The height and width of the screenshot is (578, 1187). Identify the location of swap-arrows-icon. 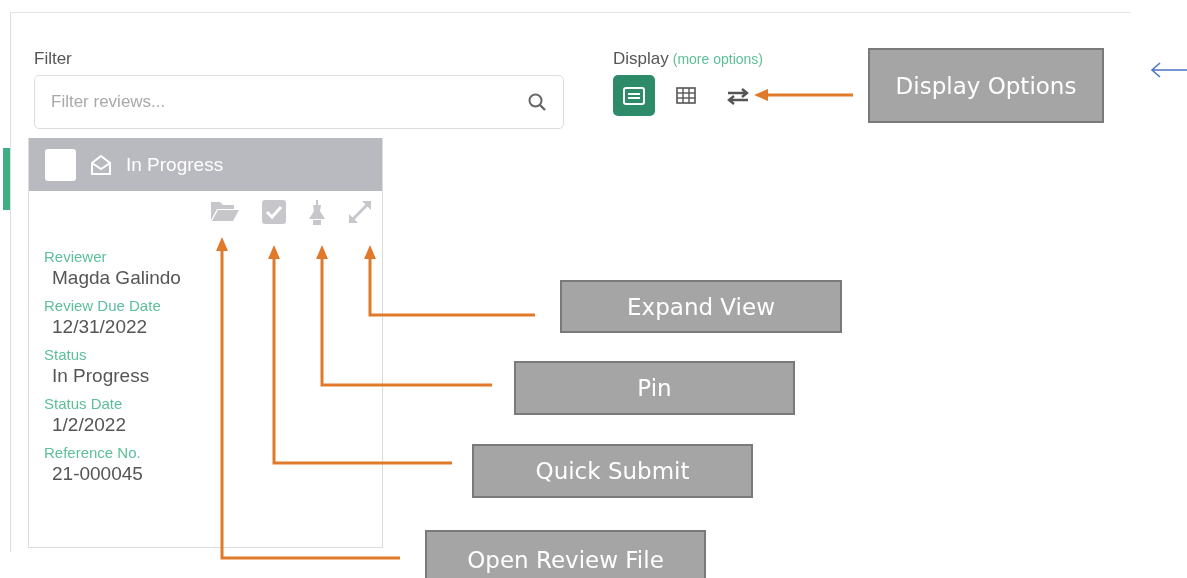
(738, 95).